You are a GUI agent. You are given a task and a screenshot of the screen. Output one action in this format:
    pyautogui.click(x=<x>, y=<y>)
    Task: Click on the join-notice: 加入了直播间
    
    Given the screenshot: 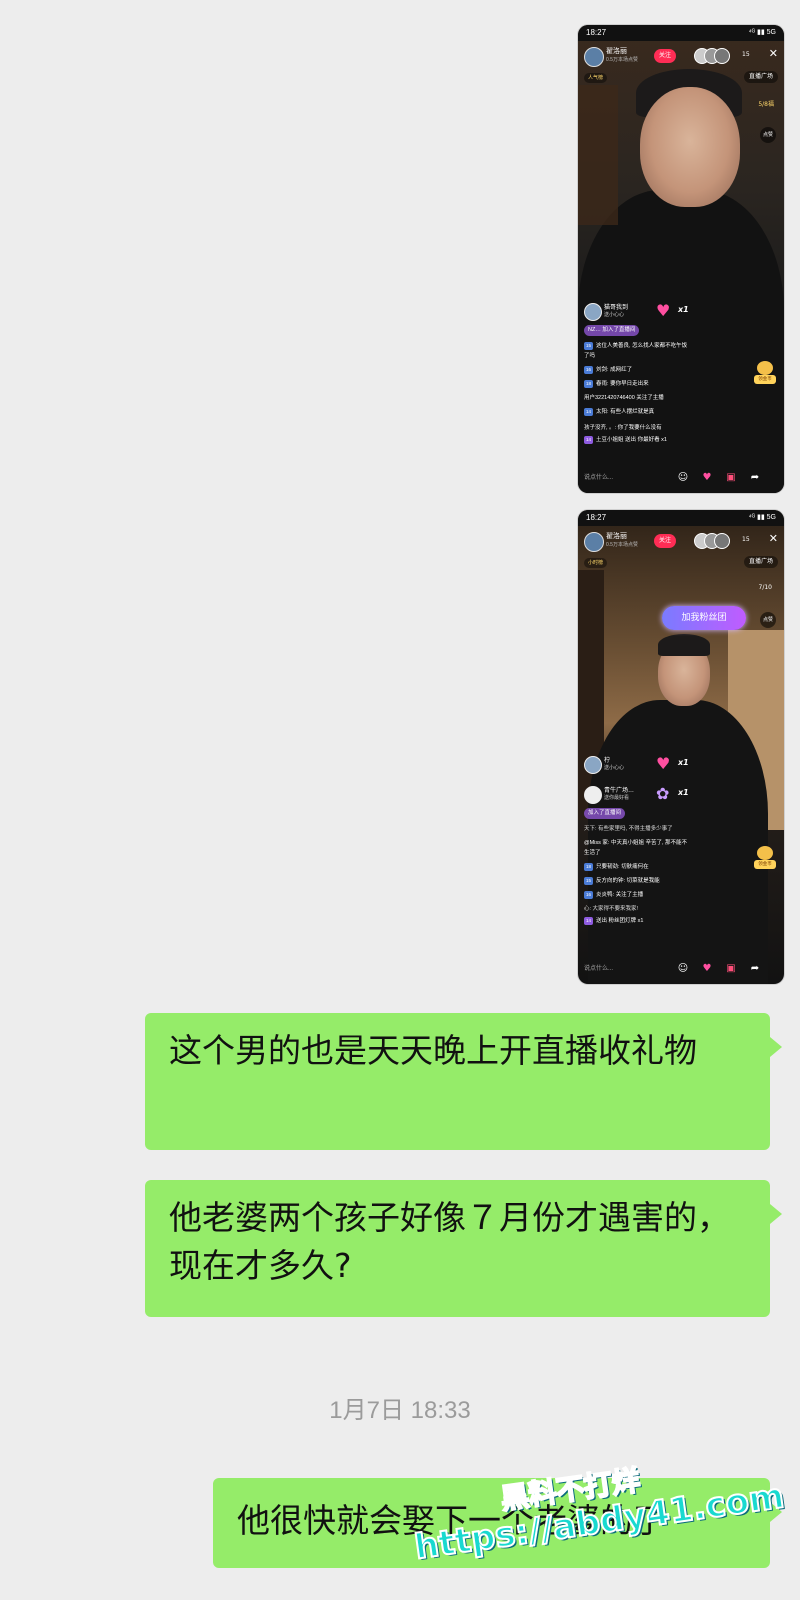 What is the action you would take?
    pyautogui.click(x=605, y=813)
    